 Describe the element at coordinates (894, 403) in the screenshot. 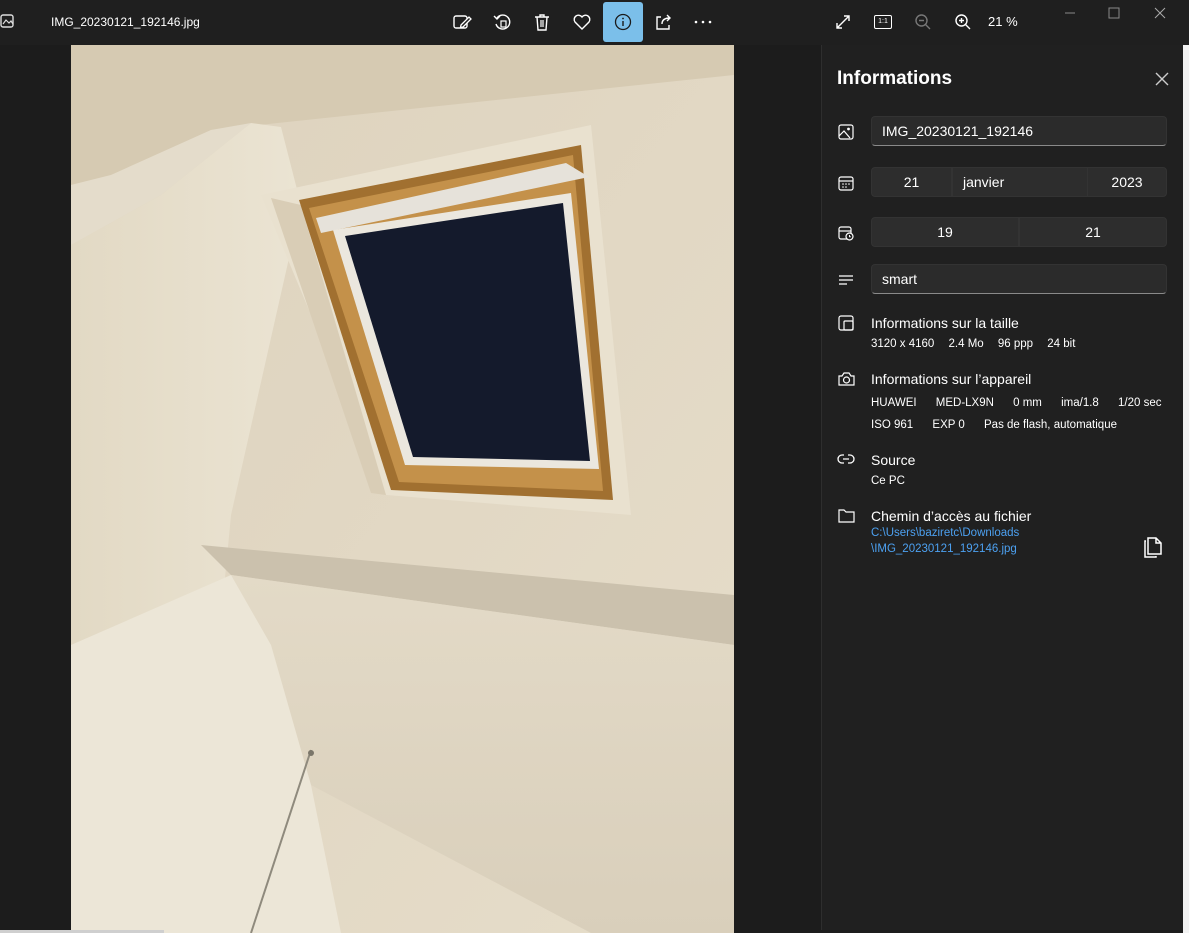

I see `camera-make: HUAWEI` at that location.